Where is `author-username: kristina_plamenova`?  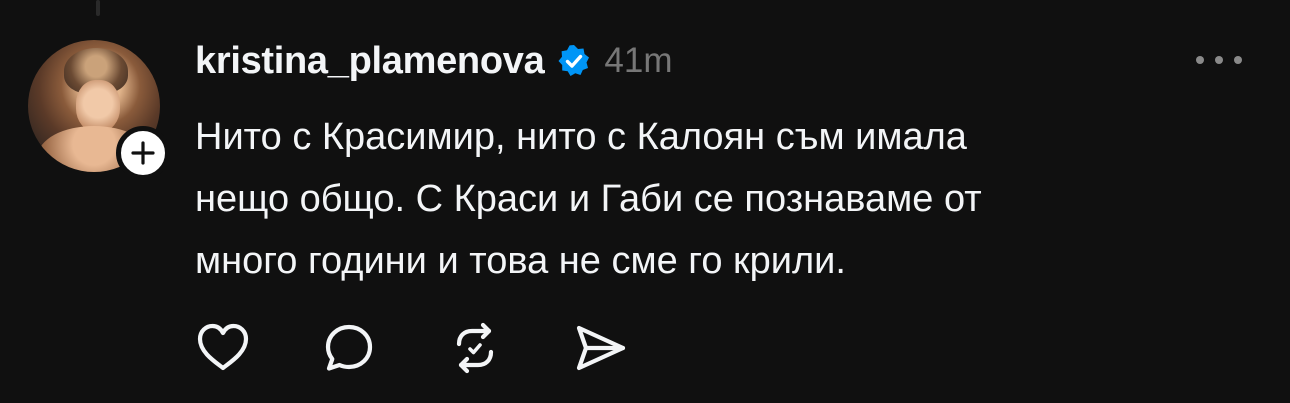 author-username: kristina_plamenova is located at coordinates (370, 61).